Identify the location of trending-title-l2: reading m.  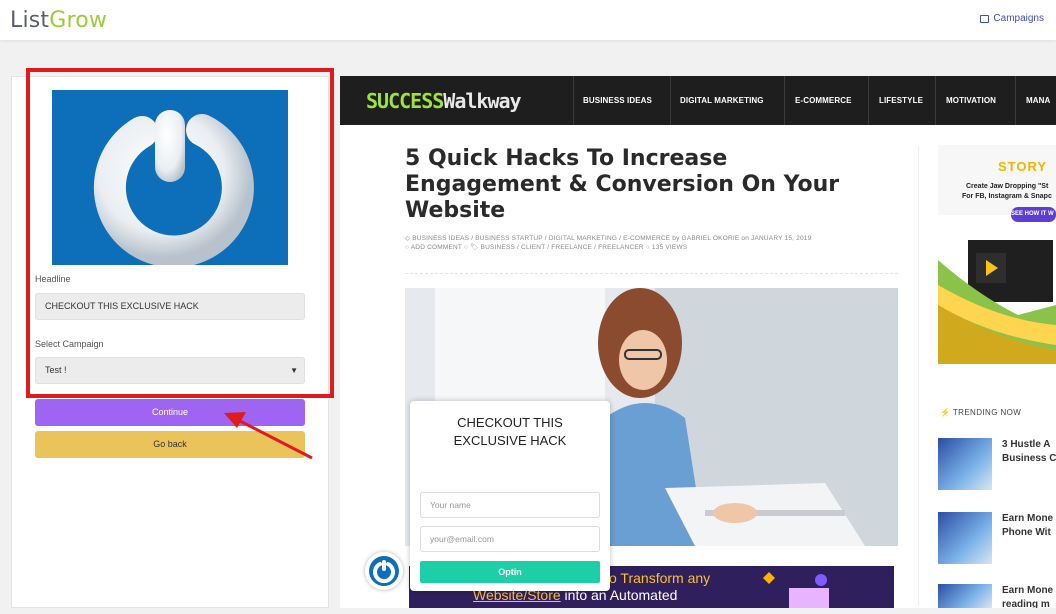
(1026, 603).